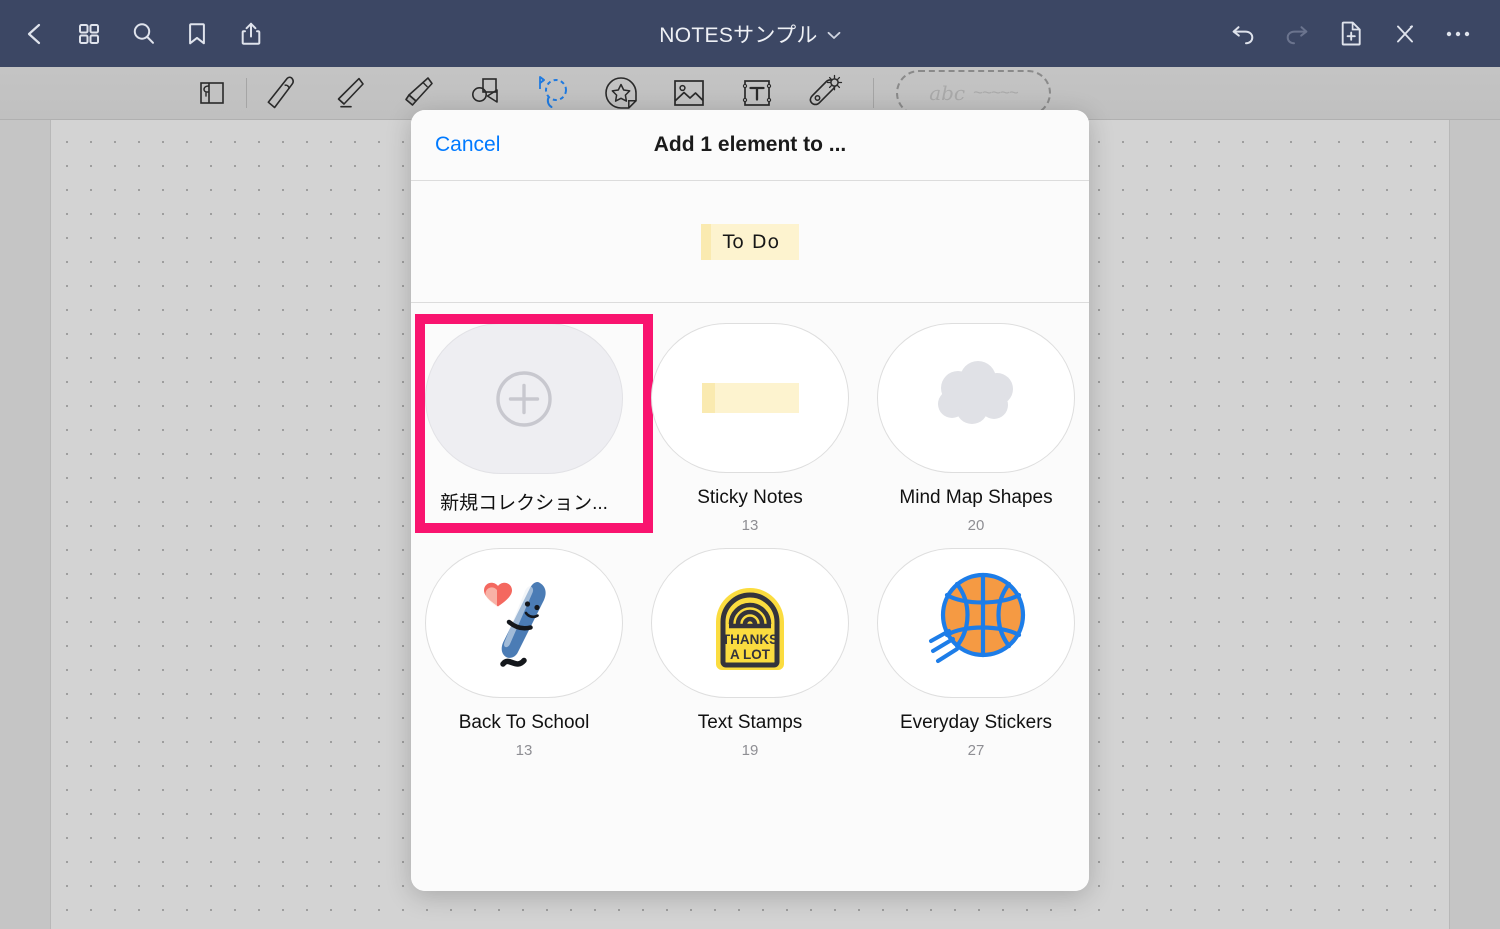 This screenshot has height=929, width=1500. Describe the element at coordinates (553, 92) in the screenshot. I see `lasso-icon` at that location.